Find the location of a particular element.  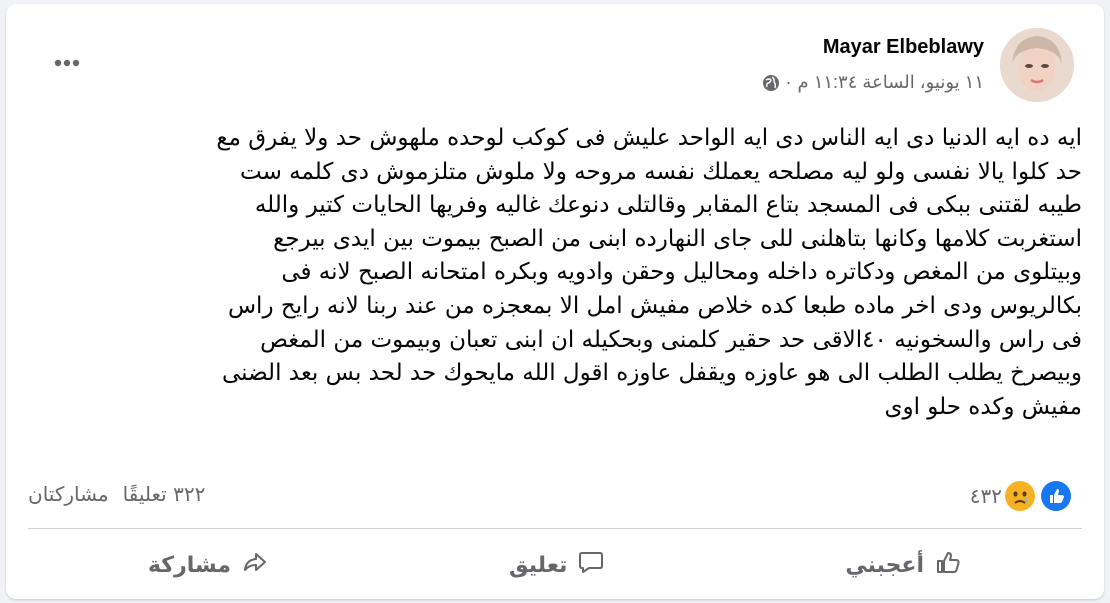

reactions-summary: ٤٣٢ is located at coordinates (1022, 496).